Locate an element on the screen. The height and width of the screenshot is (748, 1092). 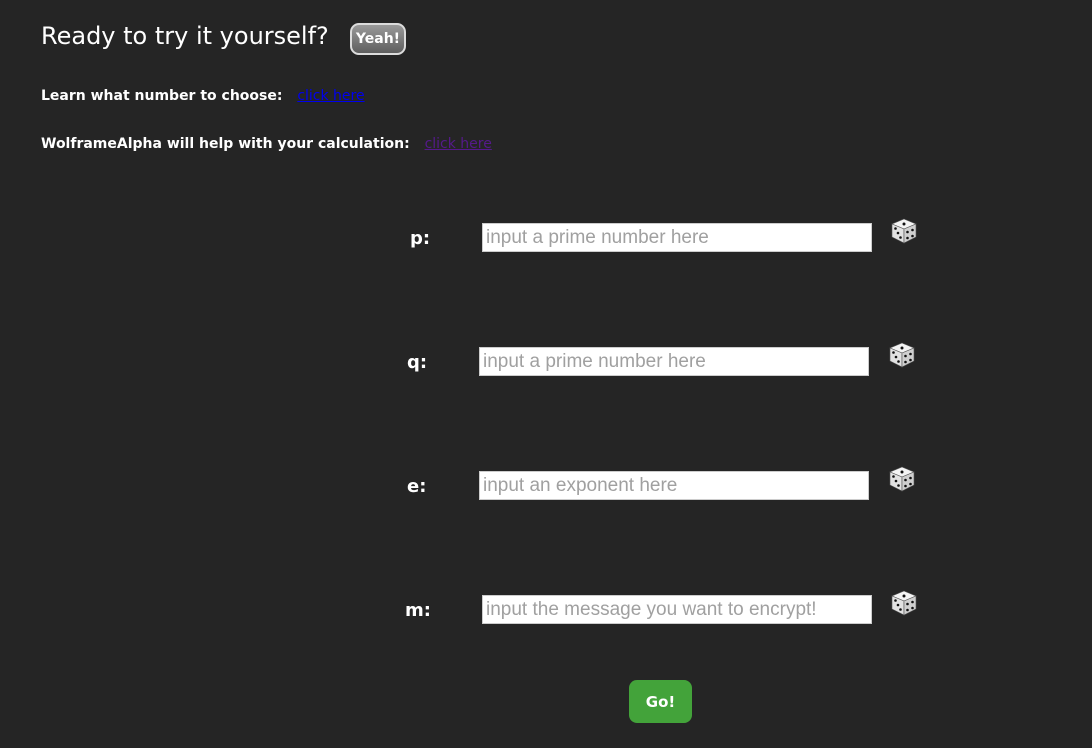
m-input is located at coordinates (677, 609).